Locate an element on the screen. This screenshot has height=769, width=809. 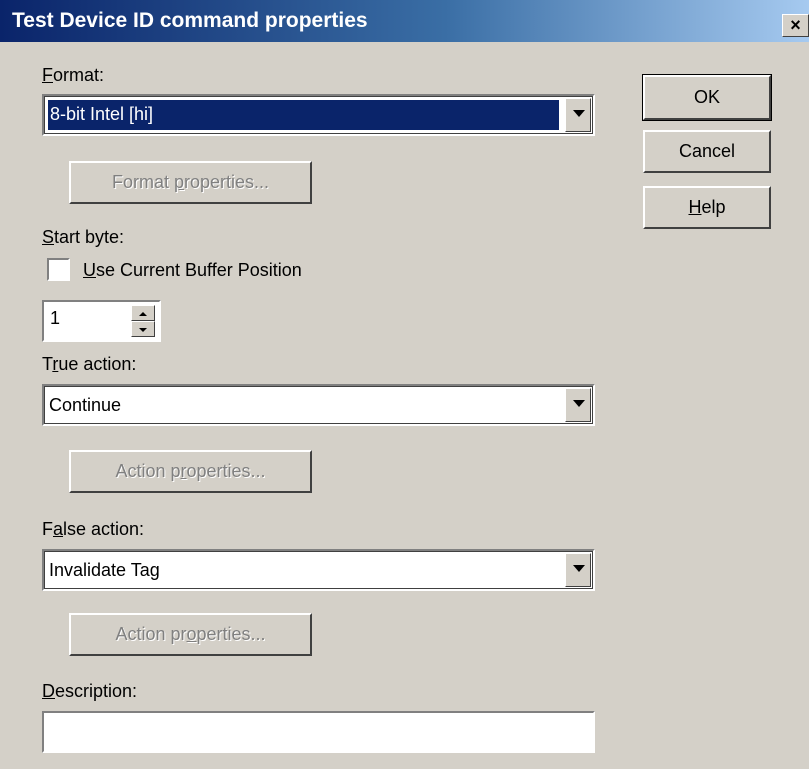
title-bar: Test Device ID command properties × is located at coordinates (404, 21).